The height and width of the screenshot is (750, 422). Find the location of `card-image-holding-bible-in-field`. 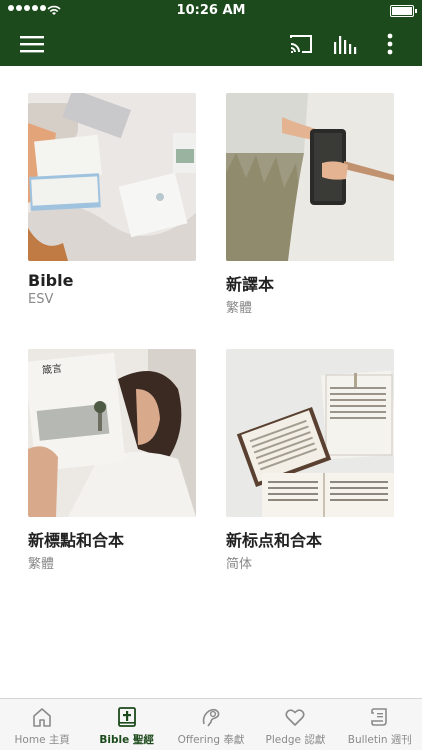

card-image-holding-bible-in-field is located at coordinates (310, 177).